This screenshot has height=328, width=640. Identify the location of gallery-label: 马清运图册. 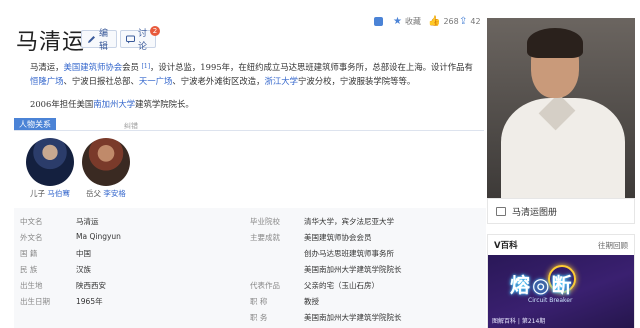
(535, 212).